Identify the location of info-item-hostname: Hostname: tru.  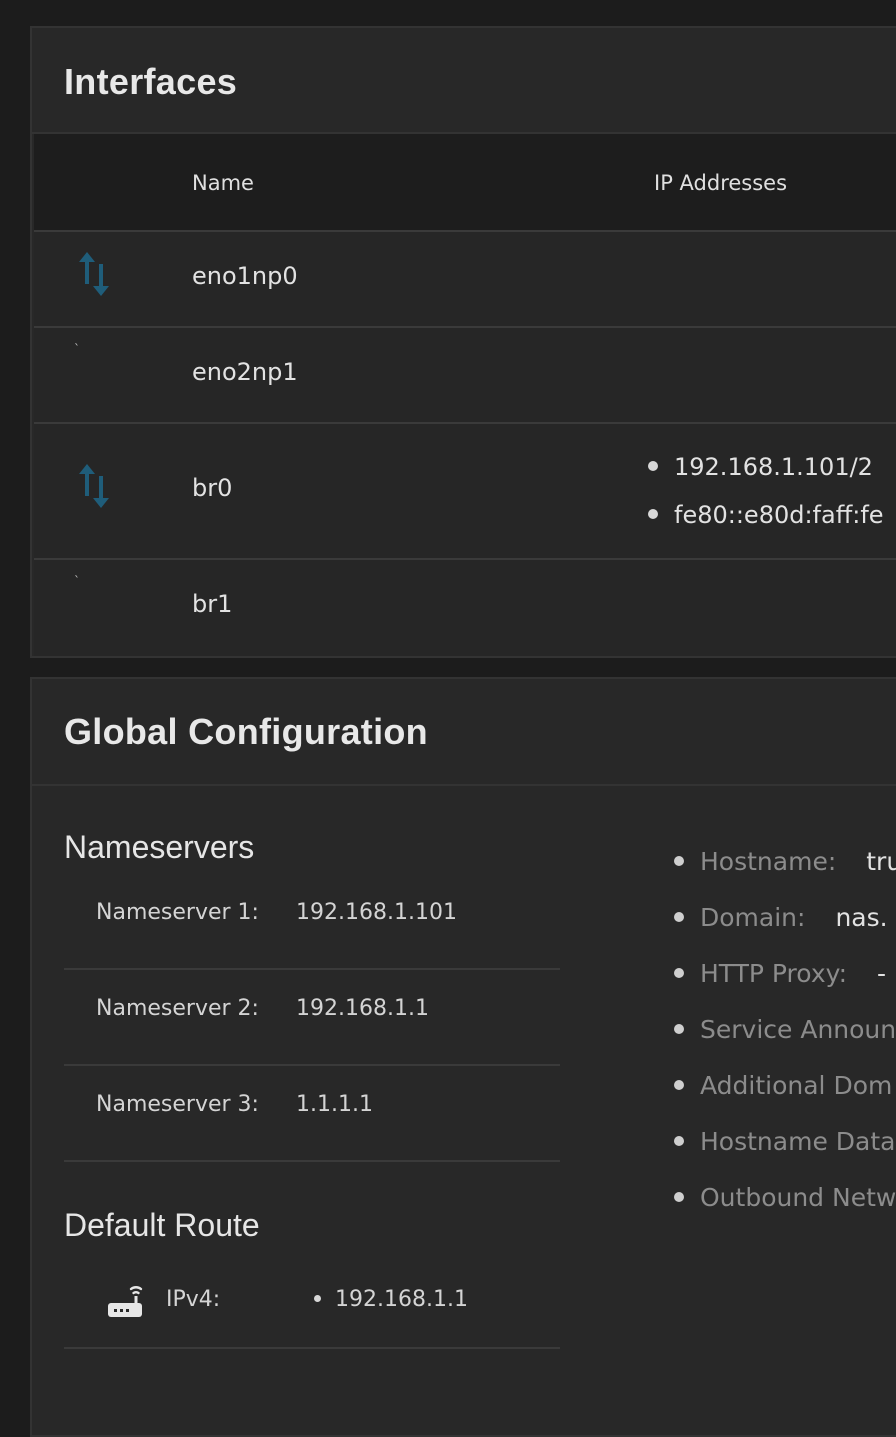
(785, 875).